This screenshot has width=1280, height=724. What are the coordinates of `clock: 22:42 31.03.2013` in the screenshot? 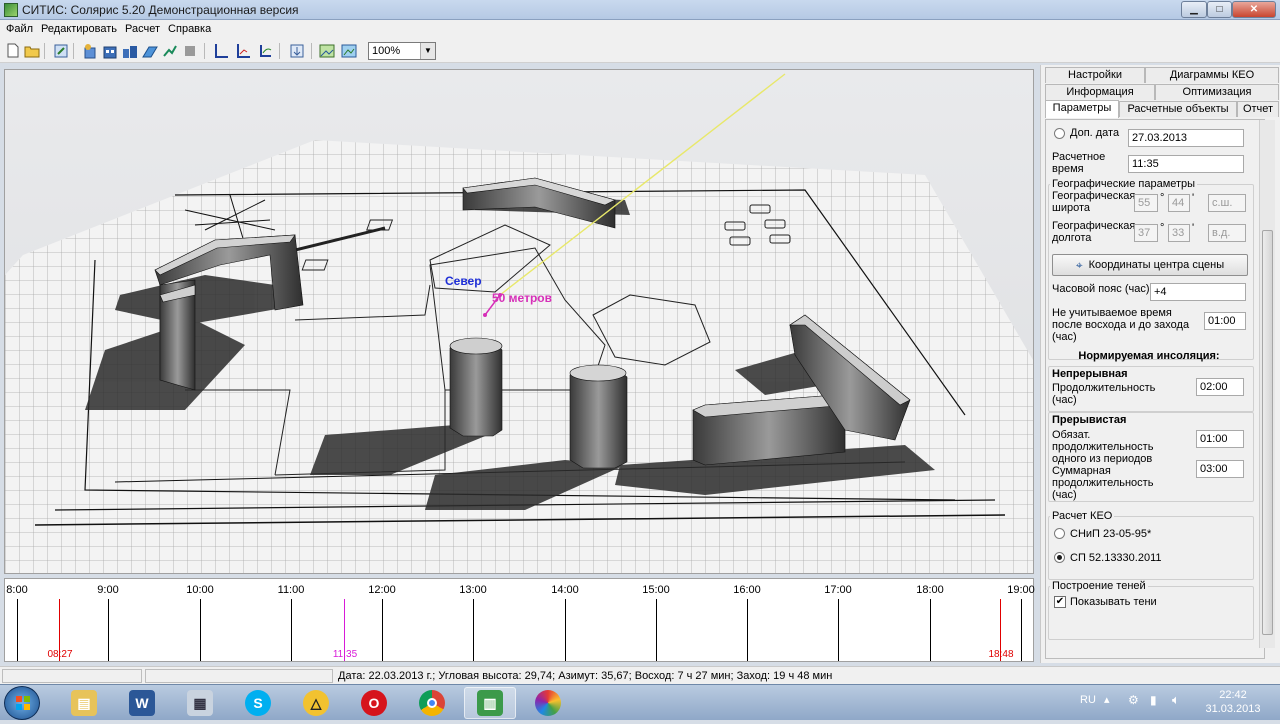 It's located at (1233, 702).